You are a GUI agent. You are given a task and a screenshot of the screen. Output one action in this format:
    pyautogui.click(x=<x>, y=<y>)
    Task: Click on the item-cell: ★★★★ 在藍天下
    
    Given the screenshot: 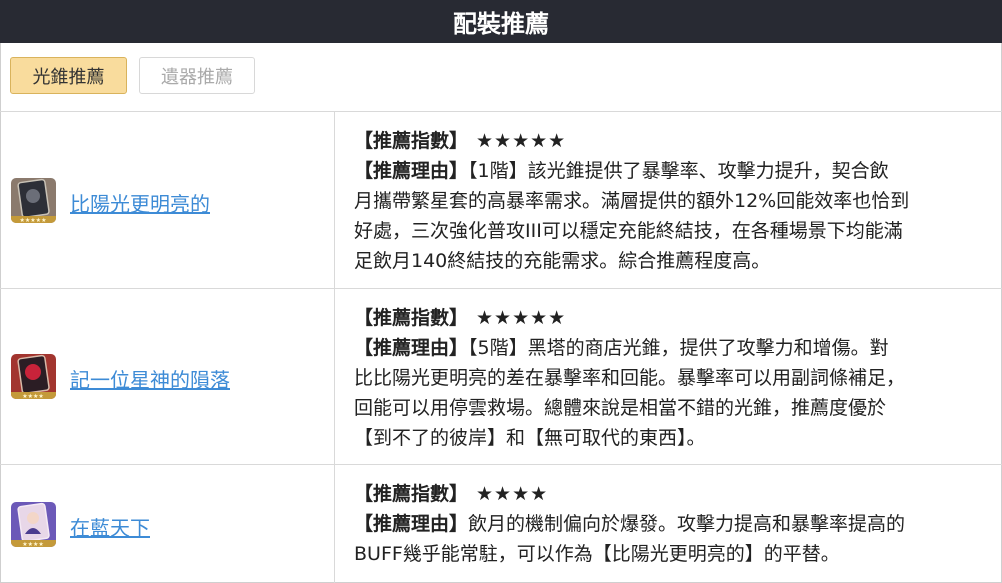 What is the action you would take?
    pyautogui.click(x=167, y=524)
    